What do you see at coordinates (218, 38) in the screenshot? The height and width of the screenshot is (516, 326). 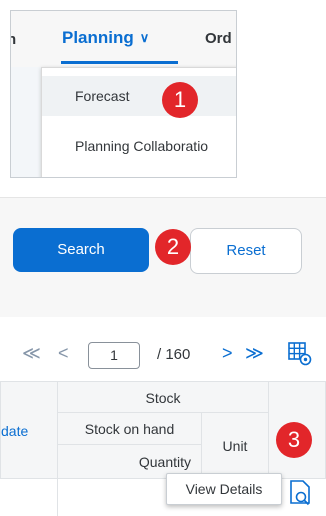 I see `tab-partial-right: Ord` at bounding box center [218, 38].